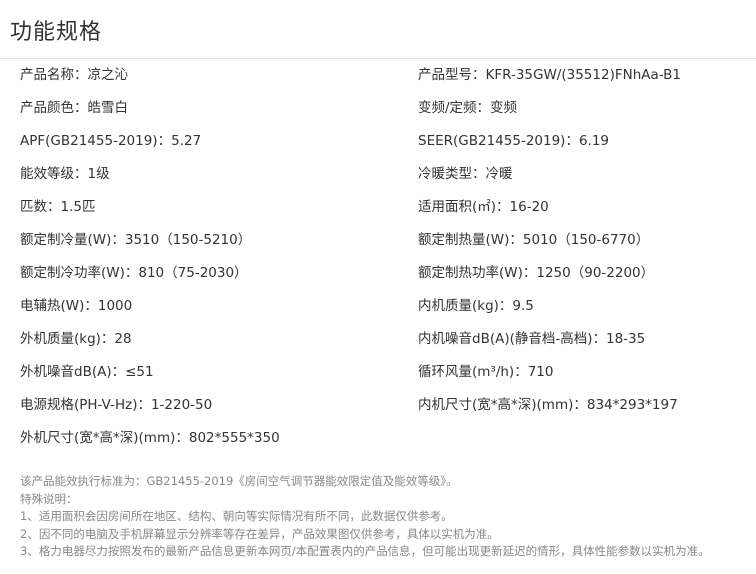  Describe the element at coordinates (76, 306) in the screenshot. I see `spec-electric-aux-heat: 电辅热(W)：1000` at that location.